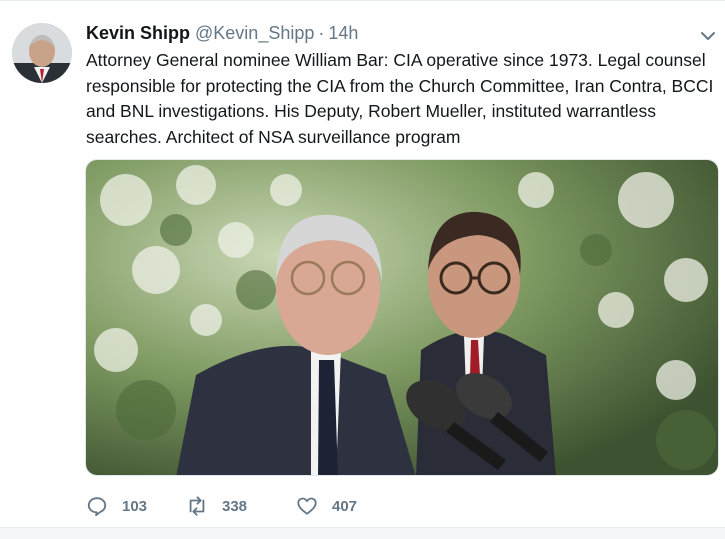  I want to click on tweet-actions: 103 338 407, so click(241, 506).